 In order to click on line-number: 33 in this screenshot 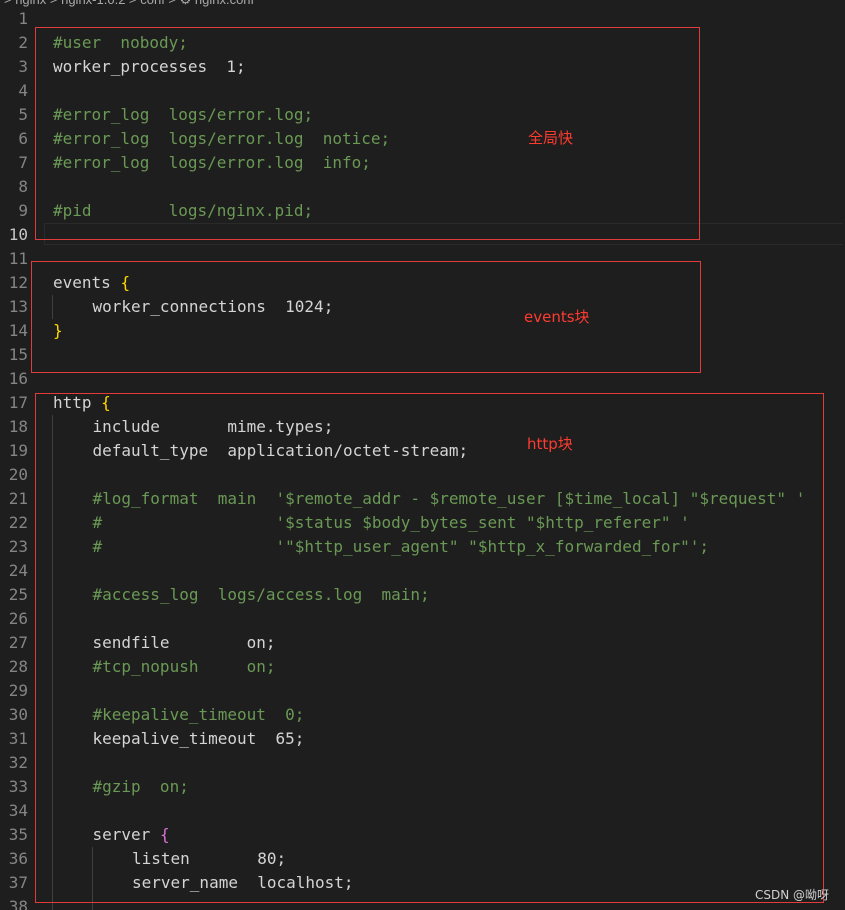, I will do `click(18, 786)`.